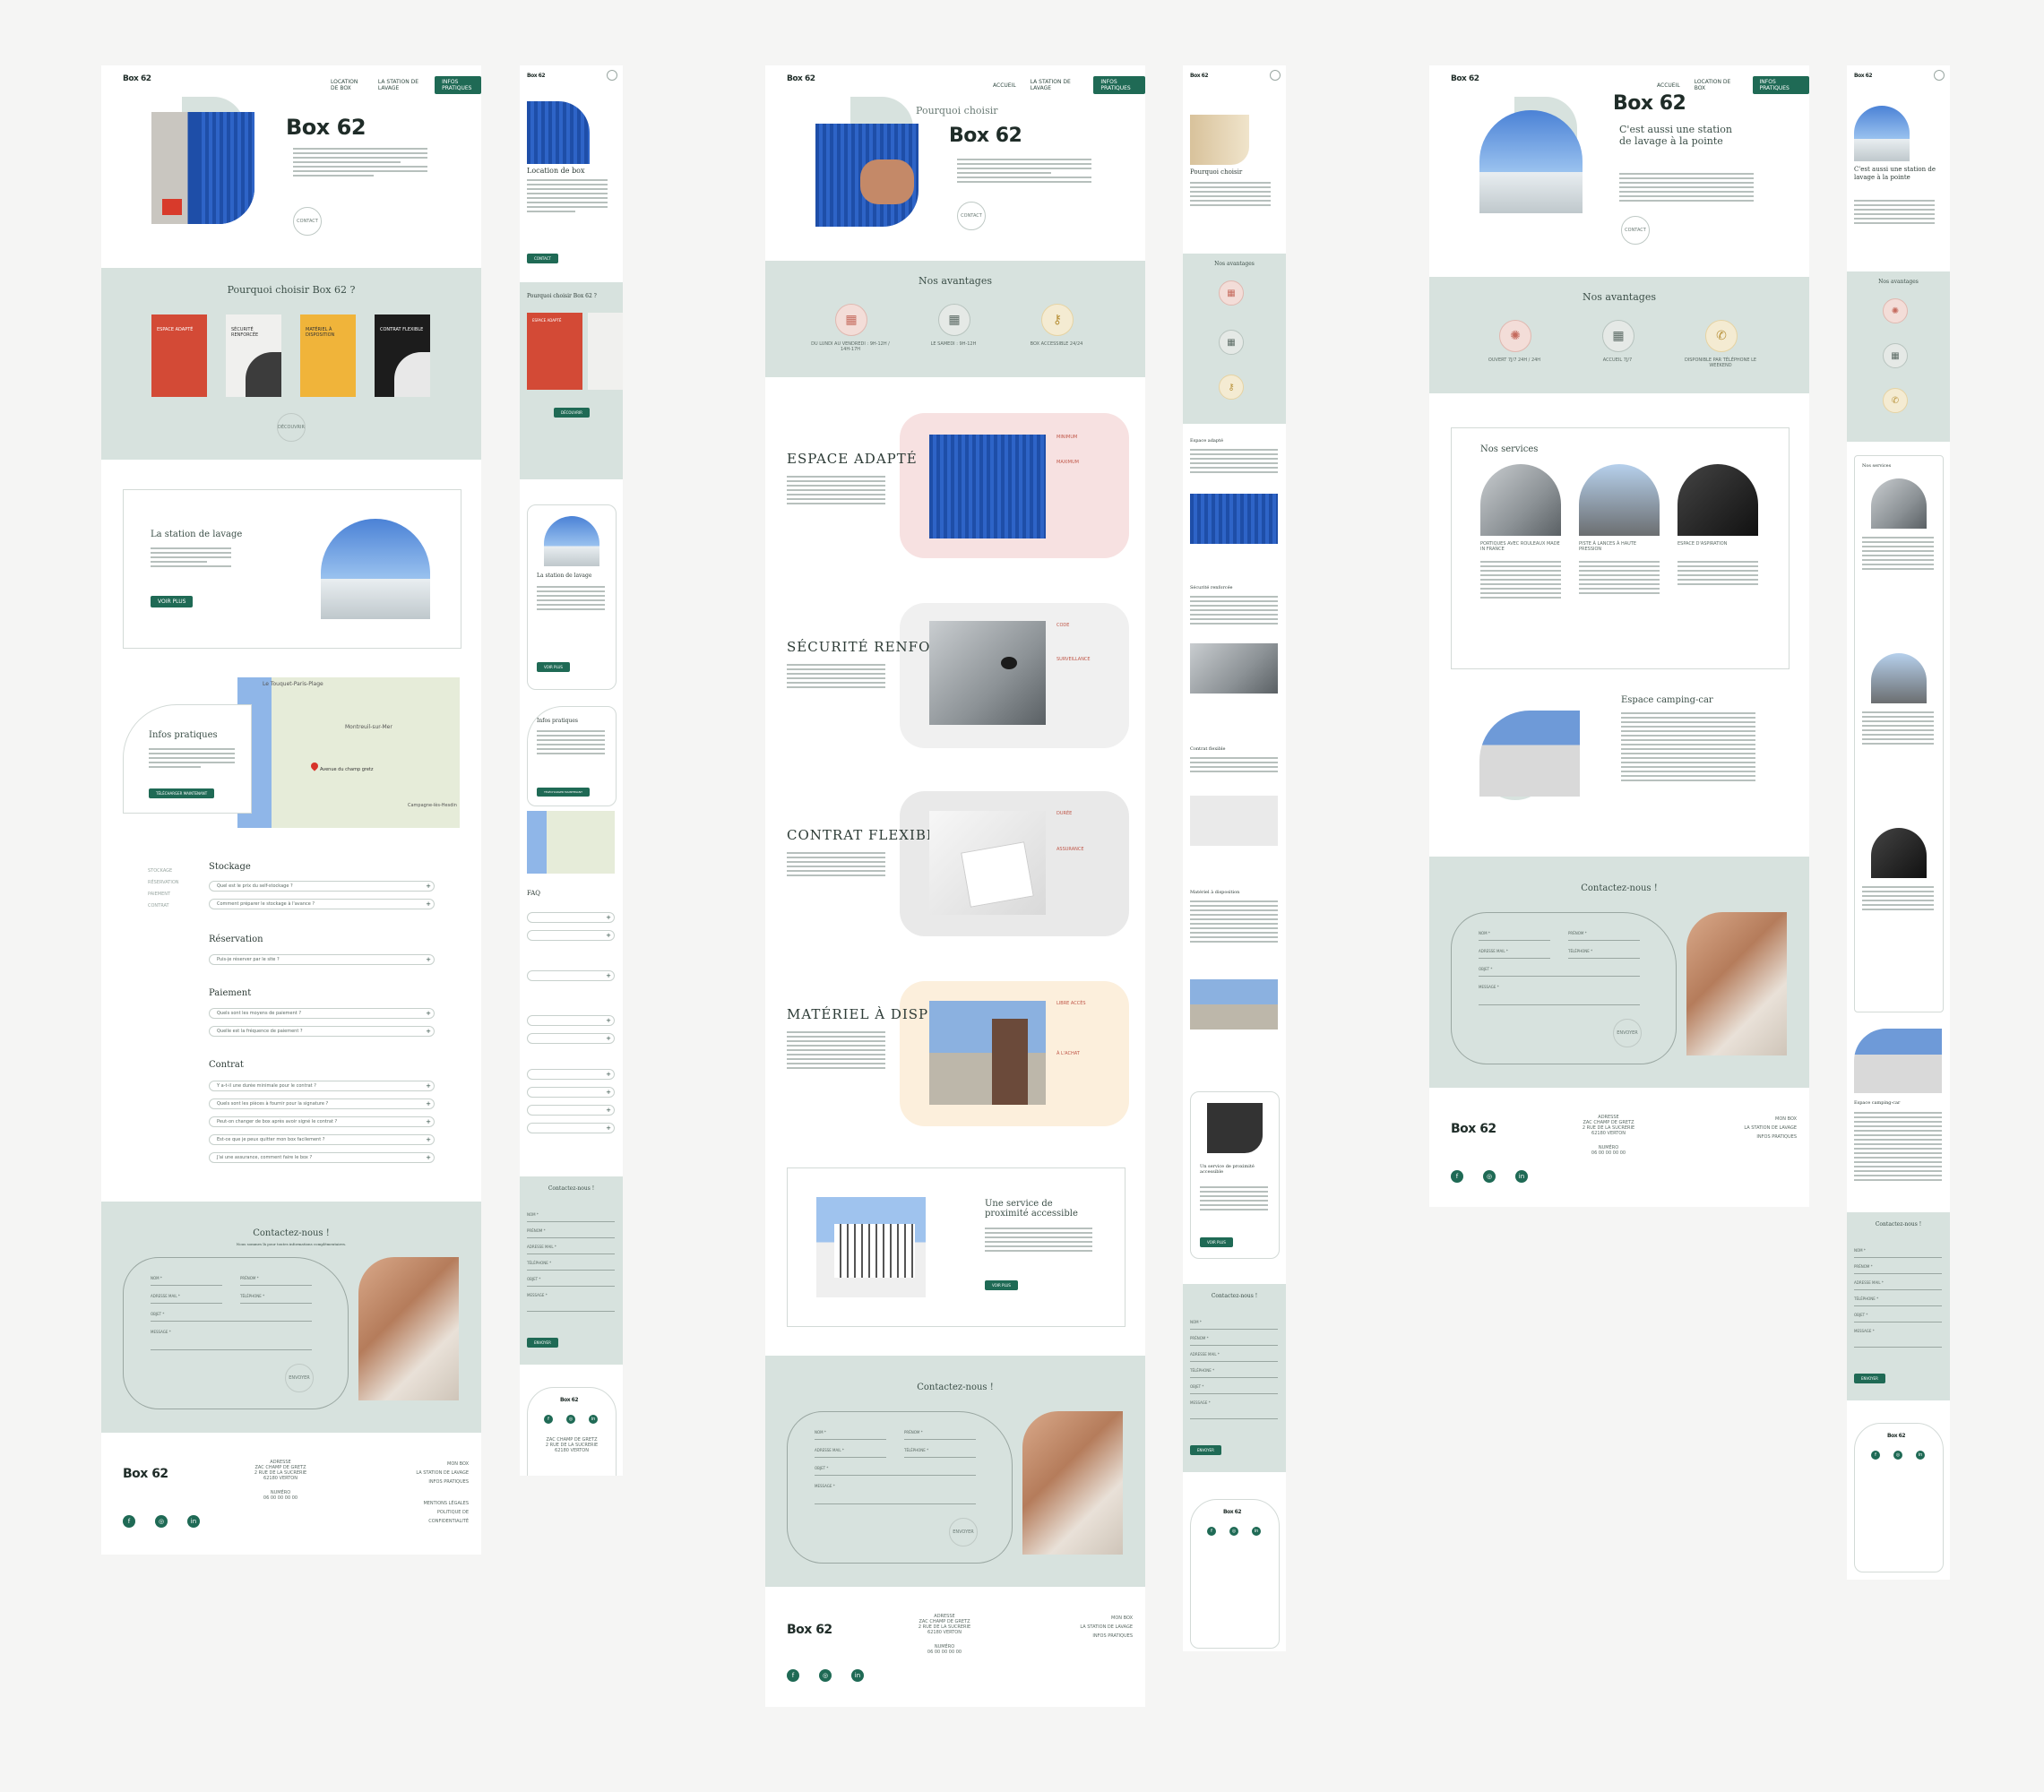 The image size is (2044, 1792). Describe the element at coordinates (322, 1031) in the screenshot. I see `faq-item: Quelle est la fréquence de paiement ?` at that location.